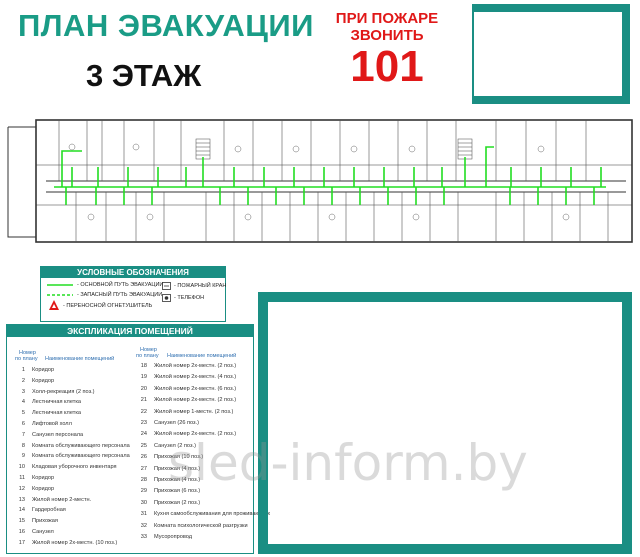  What do you see at coordinates (173, 537) in the screenshot?
I see `room-name: Мусоропровод` at bounding box center [173, 537].